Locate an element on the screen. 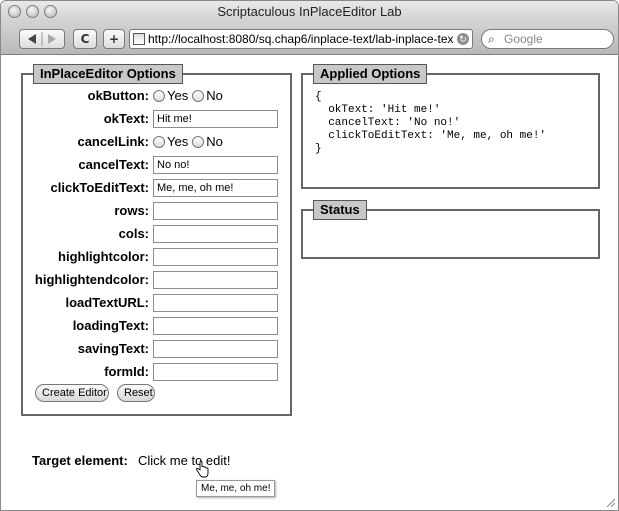  option-row: cols: is located at coordinates (156, 234).